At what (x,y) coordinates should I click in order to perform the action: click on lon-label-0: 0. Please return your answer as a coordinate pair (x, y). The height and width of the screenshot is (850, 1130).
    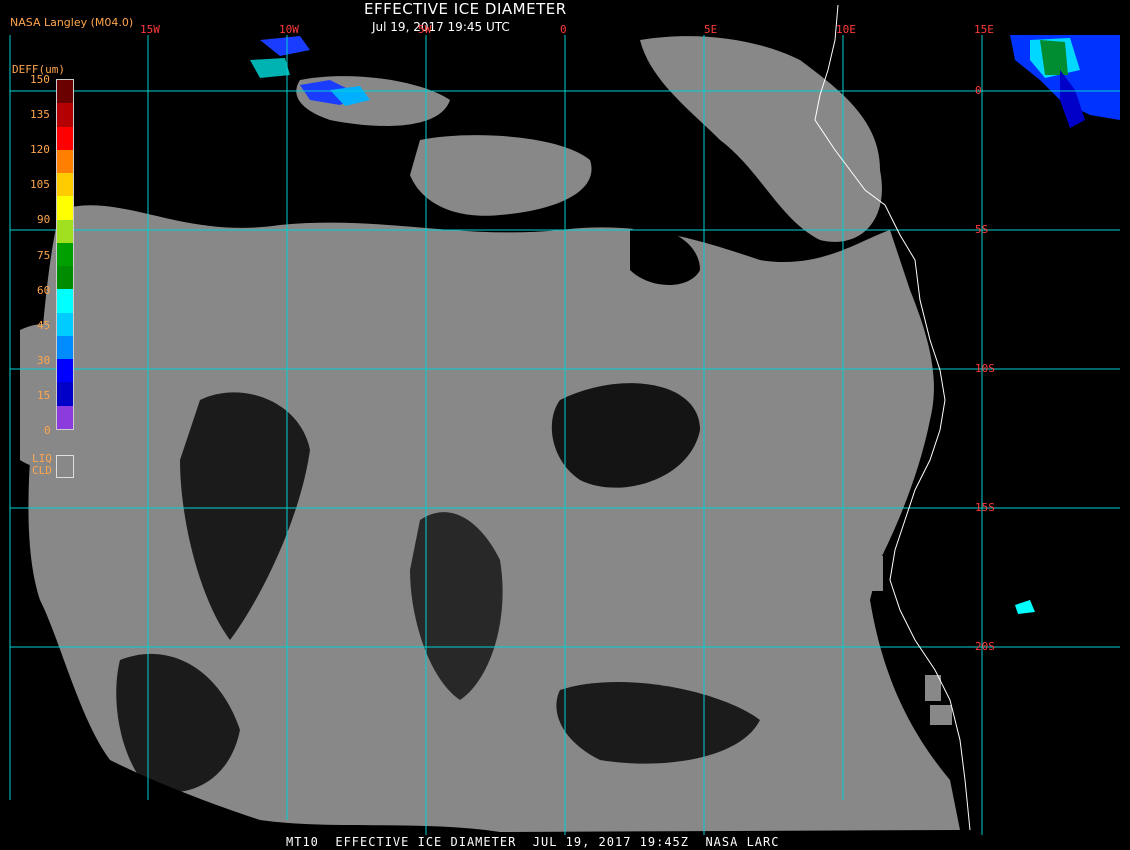
    Looking at the image, I should click on (563, 29).